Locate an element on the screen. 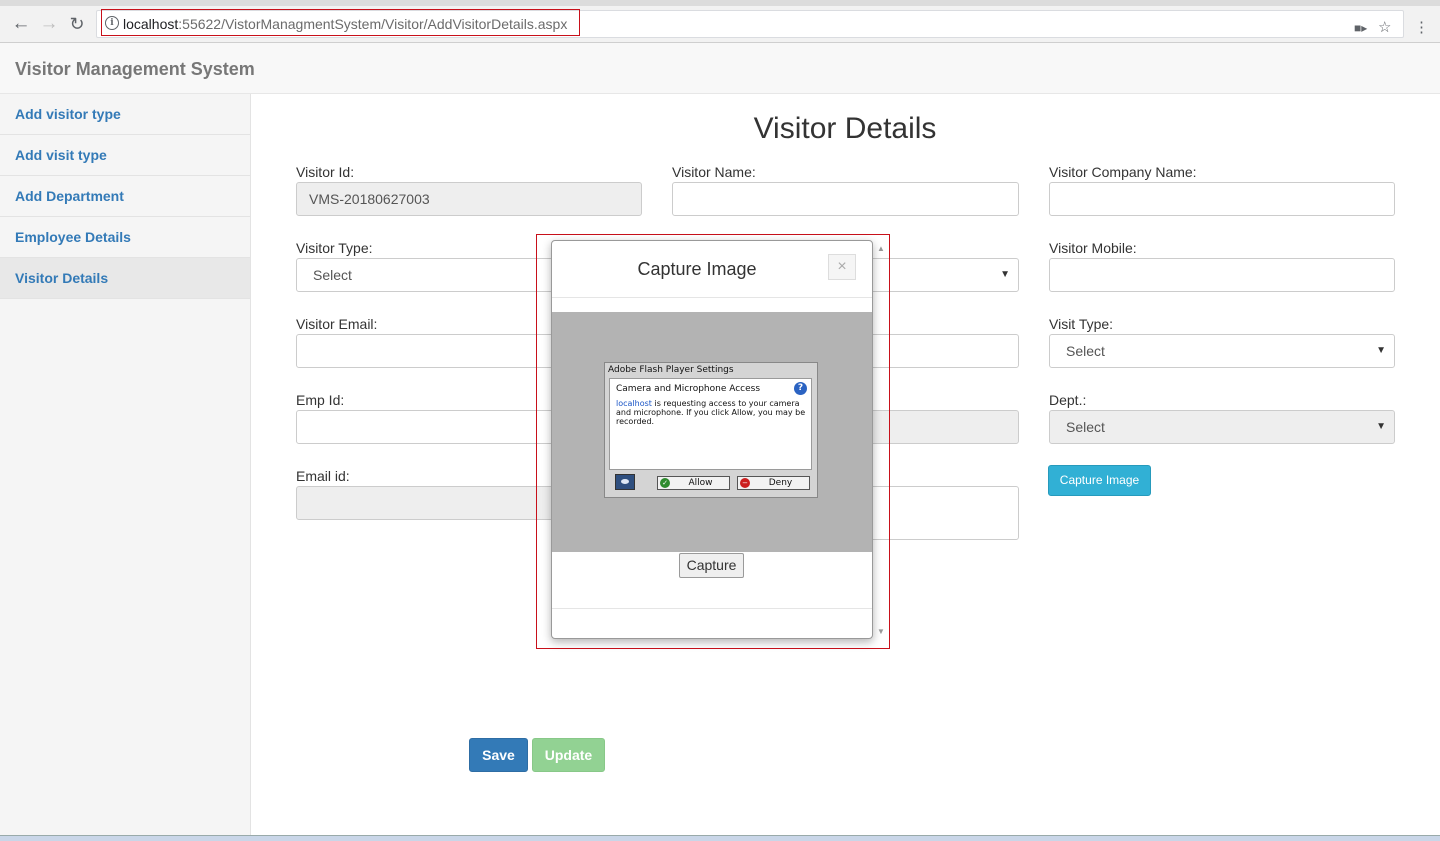 The height and width of the screenshot is (841, 1440). capture-button: Capture is located at coordinates (711, 565).